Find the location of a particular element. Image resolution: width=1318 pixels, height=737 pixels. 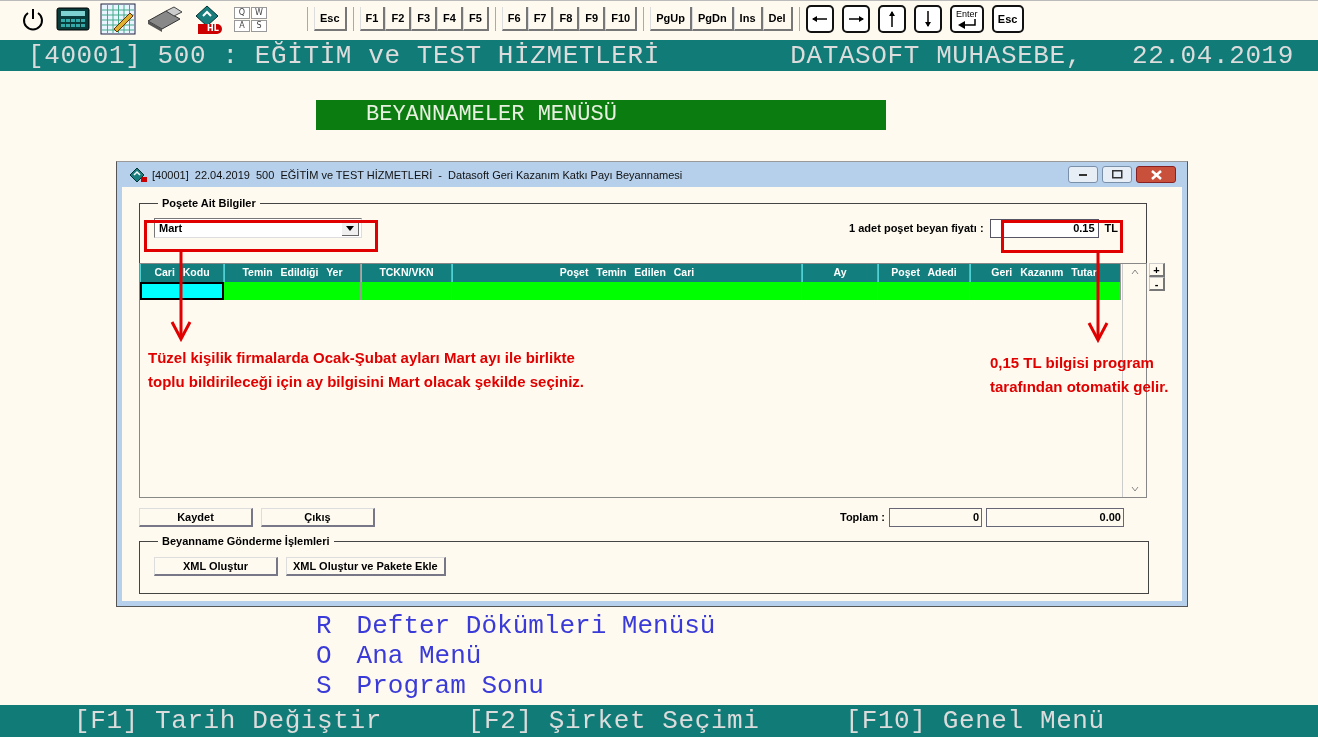

scroll-up-icon is located at coordinates (1134, 272).